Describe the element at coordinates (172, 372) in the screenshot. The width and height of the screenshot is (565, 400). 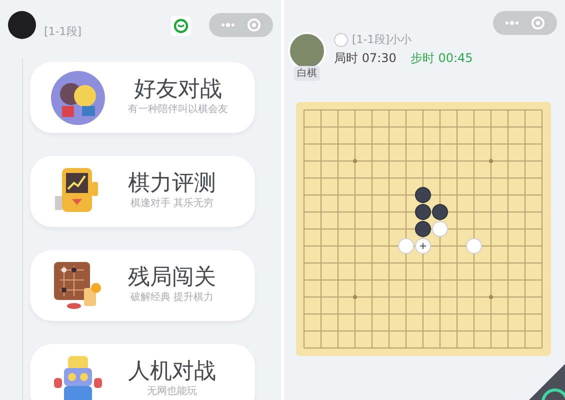
I see `mode-title: 人机对战` at that location.